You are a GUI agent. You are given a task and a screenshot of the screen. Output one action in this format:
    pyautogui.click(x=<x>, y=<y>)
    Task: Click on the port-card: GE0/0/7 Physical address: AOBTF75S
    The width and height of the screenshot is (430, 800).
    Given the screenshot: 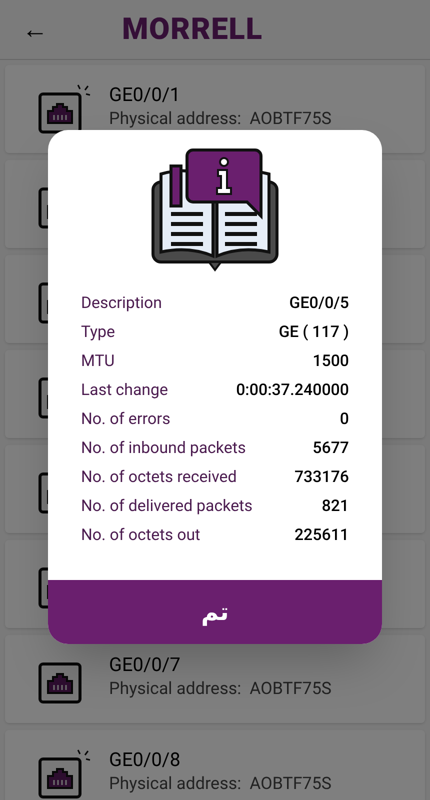 What is the action you would take?
    pyautogui.click(x=215, y=679)
    